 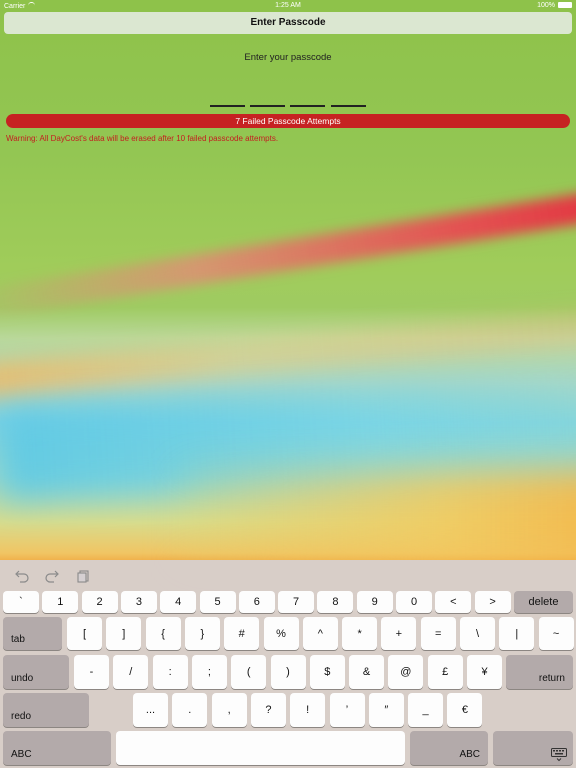 What do you see at coordinates (288, 23) in the screenshot?
I see `navigation-bar: Enter Passcode` at bounding box center [288, 23].